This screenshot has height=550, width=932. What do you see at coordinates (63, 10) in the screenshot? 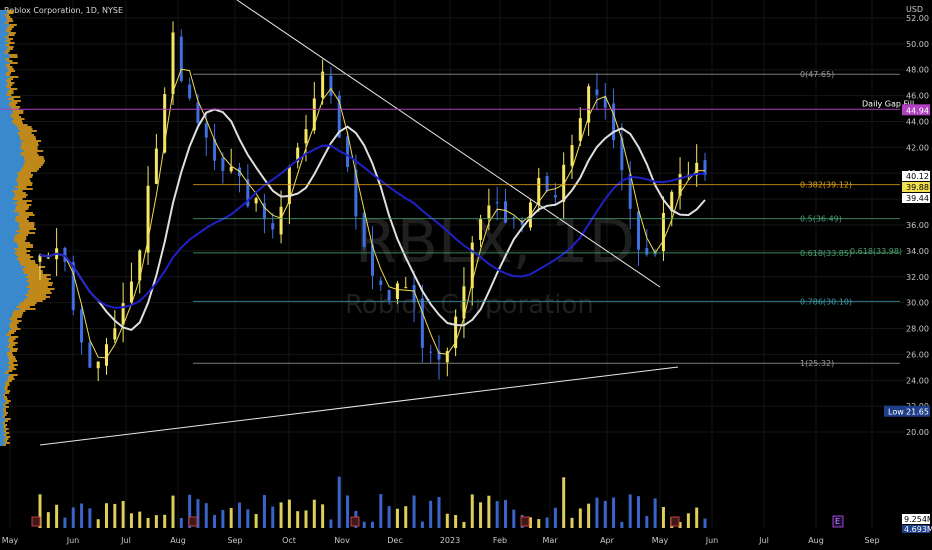
I see `symbol-title: Roblox Corporation, 1D, NYSE` at bounding box center [63, 10].